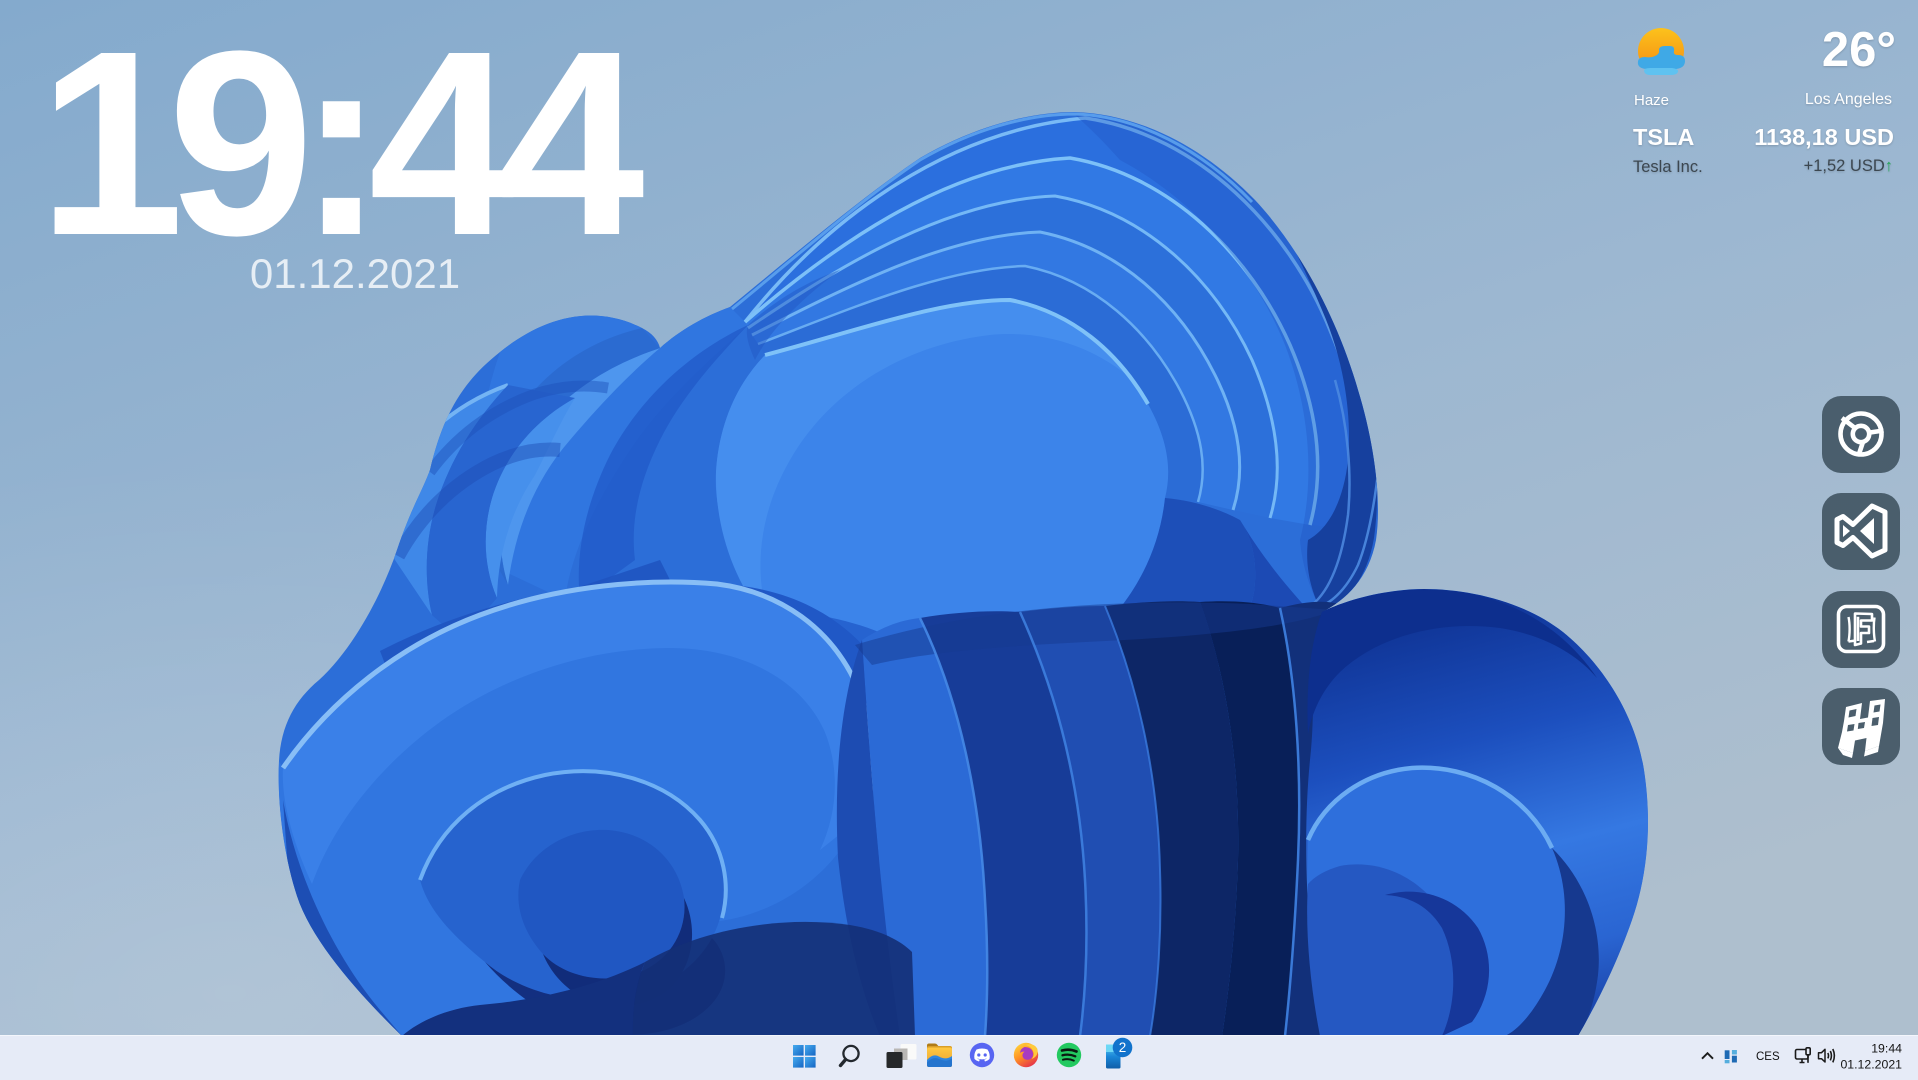 The height and width of the screenshot is (1080, 1918). I want to click on svg-text: 01.12.2021, so click(1871, 1065).